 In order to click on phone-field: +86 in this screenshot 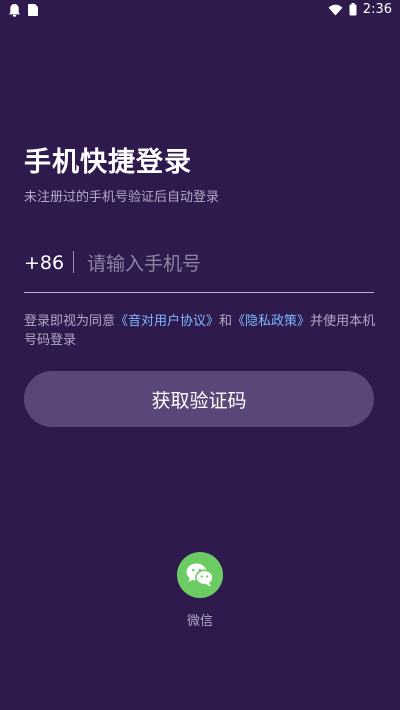, I will do `click(199, 269)`.